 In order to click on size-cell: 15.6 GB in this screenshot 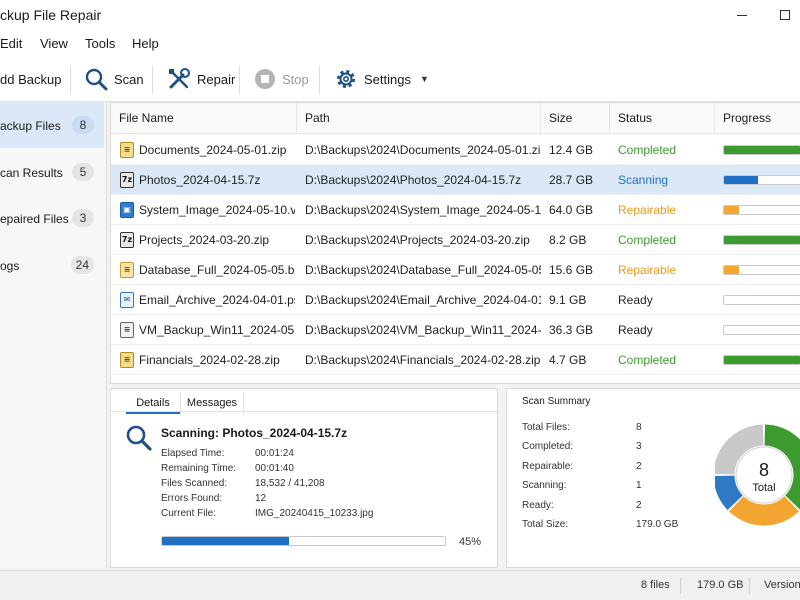, I will do `click(571, 270)`.